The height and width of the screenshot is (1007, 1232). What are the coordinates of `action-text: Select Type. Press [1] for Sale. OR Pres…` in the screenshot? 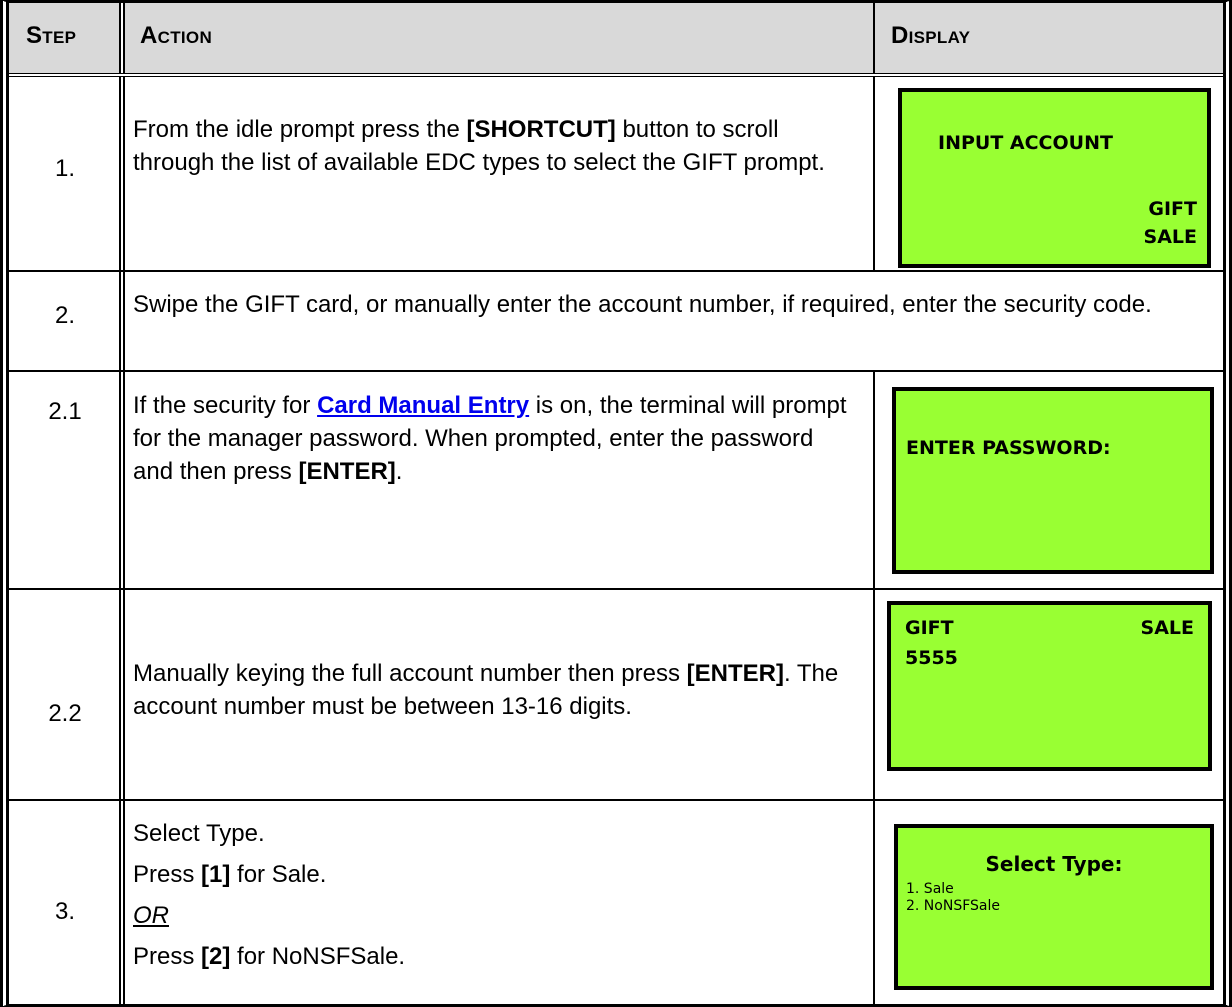 It's located at (493, 895).